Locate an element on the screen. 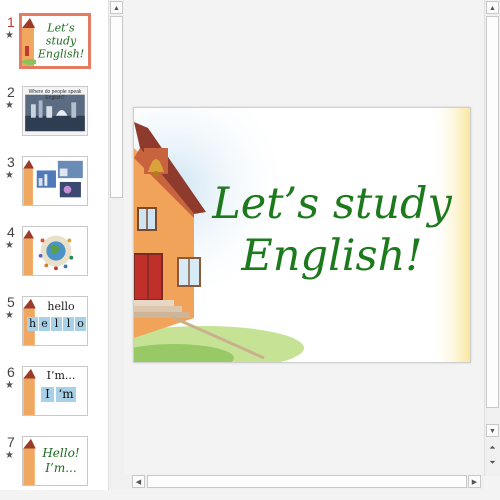  slide-thumbnail-1: 1 ★ Let’s study English! is located at coordinates (54, 41).